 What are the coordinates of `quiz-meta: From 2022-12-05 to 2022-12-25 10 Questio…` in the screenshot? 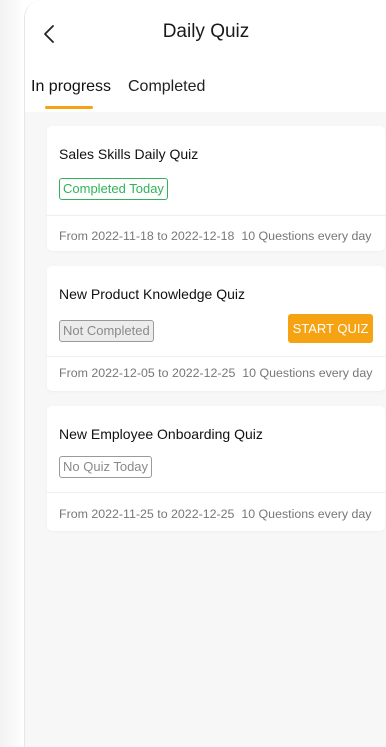 It's located at (215, 373).